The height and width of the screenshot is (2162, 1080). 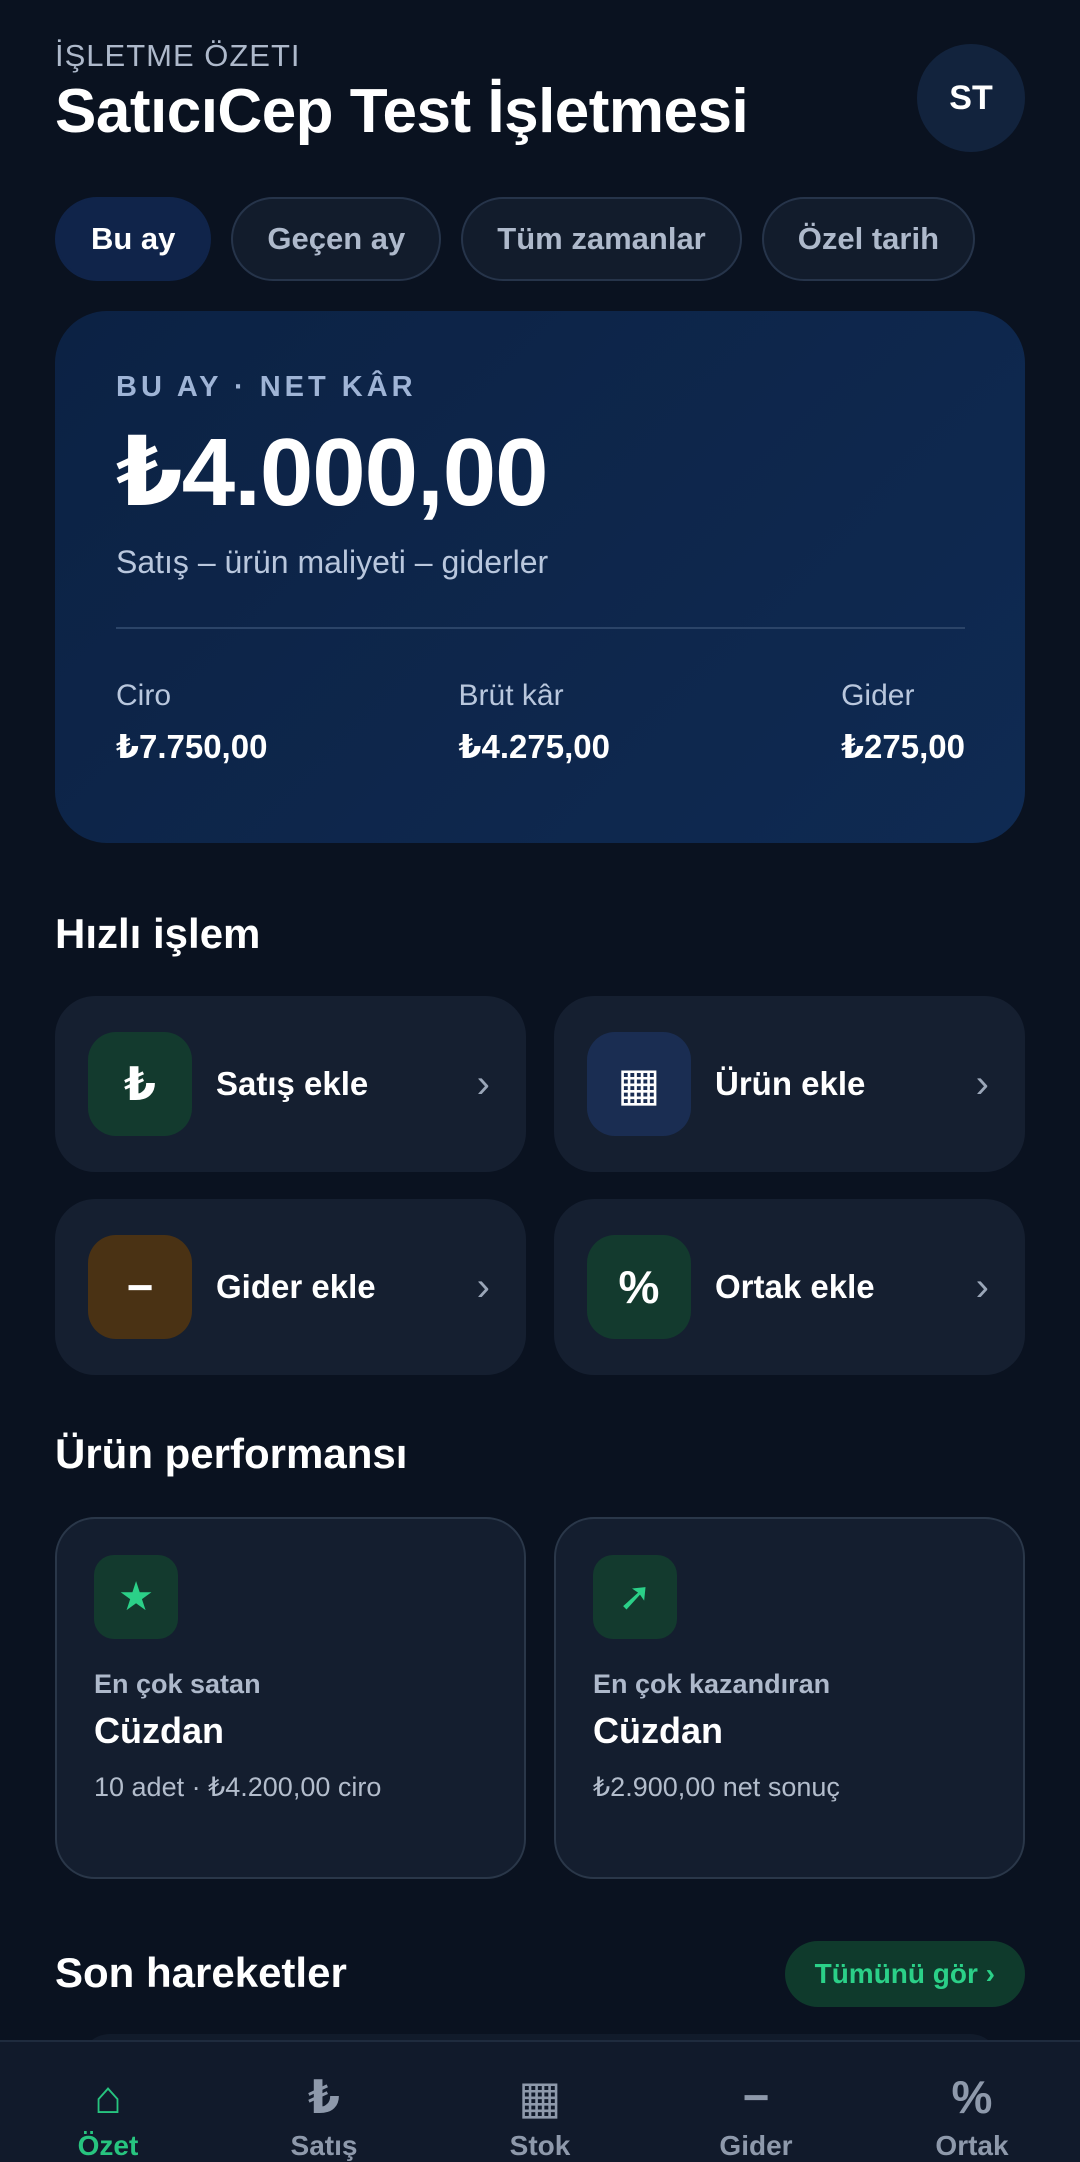 What do you see at coordinates (177, 1684) in the screenshot?
I see `perf-label: En çok satan` at bounding box center [177, 1684].